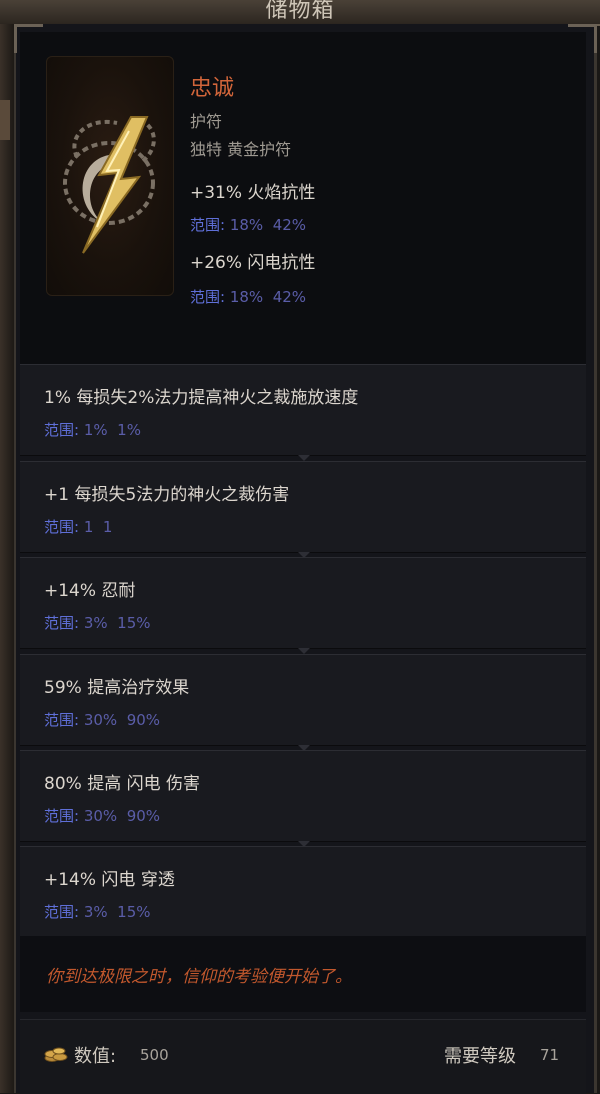  I want to click on flavor-text: 你到达极限之时，信仰的考验便开始了。, so click(199, 977).